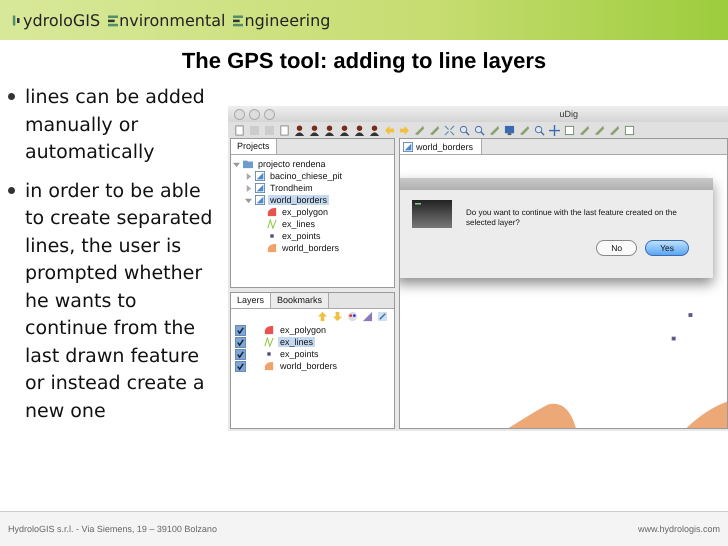 The height and width of the screenshot is (546, 728). What do you see at coordinates (479, 130) in the screenshot?
I see `zoom-out-icon` at bounding box center [479, 130].